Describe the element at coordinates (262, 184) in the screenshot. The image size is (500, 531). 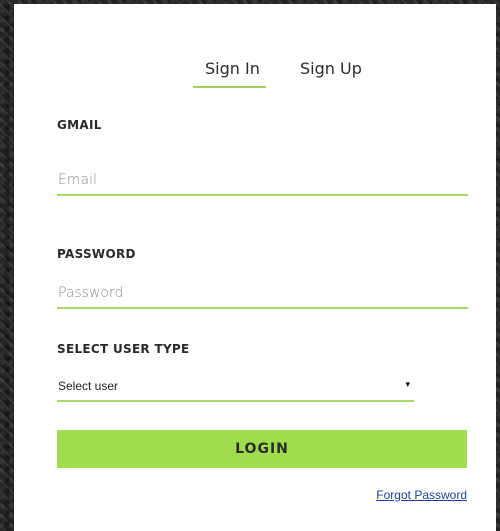
I see `email-field` at that location.